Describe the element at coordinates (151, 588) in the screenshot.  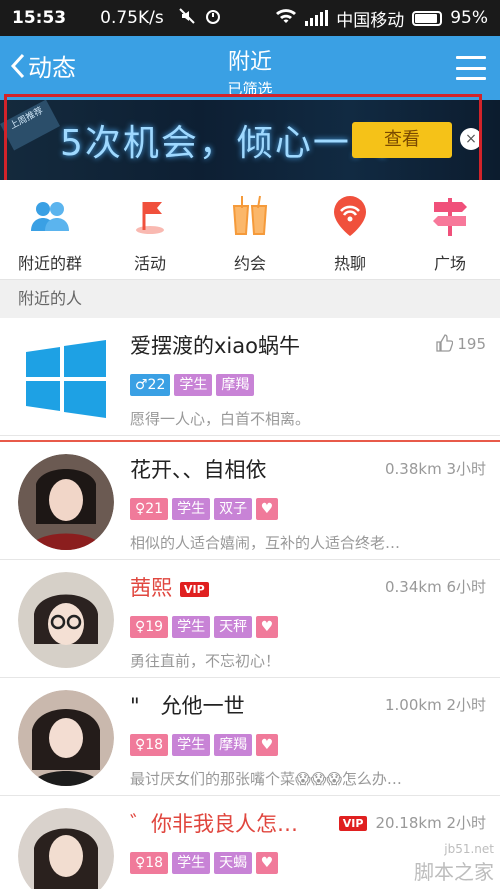
I see `person-name: 茜熙` at that location.